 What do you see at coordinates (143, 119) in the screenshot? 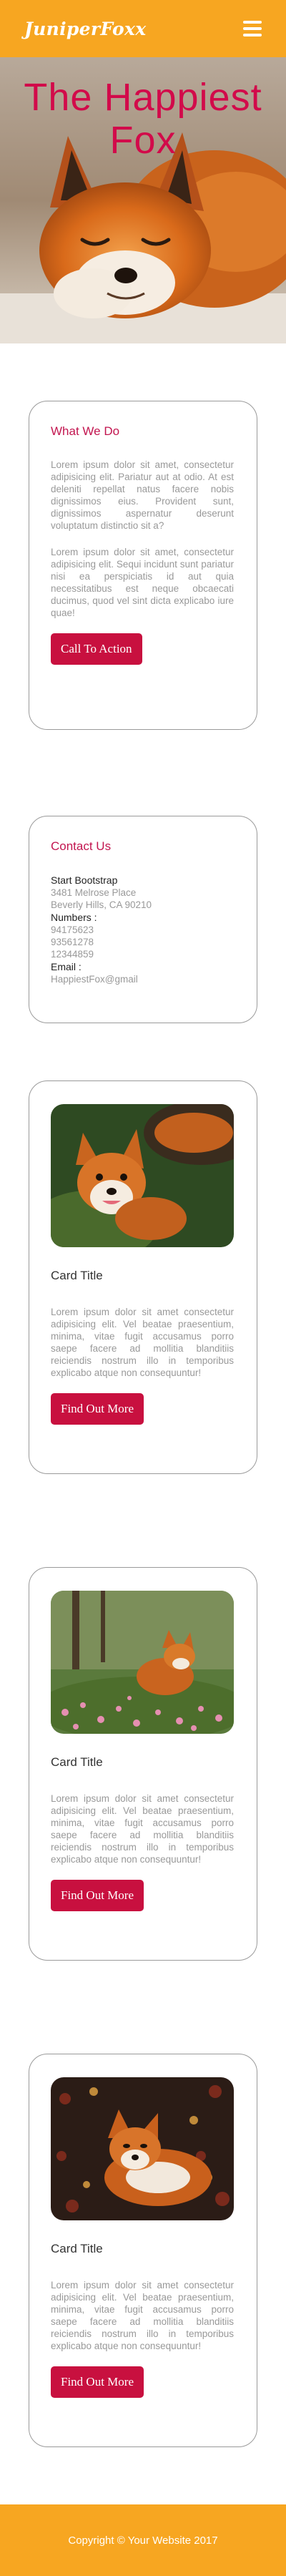
I see `hero-title: The Happiest Fox` at bounding box center [143, 119].